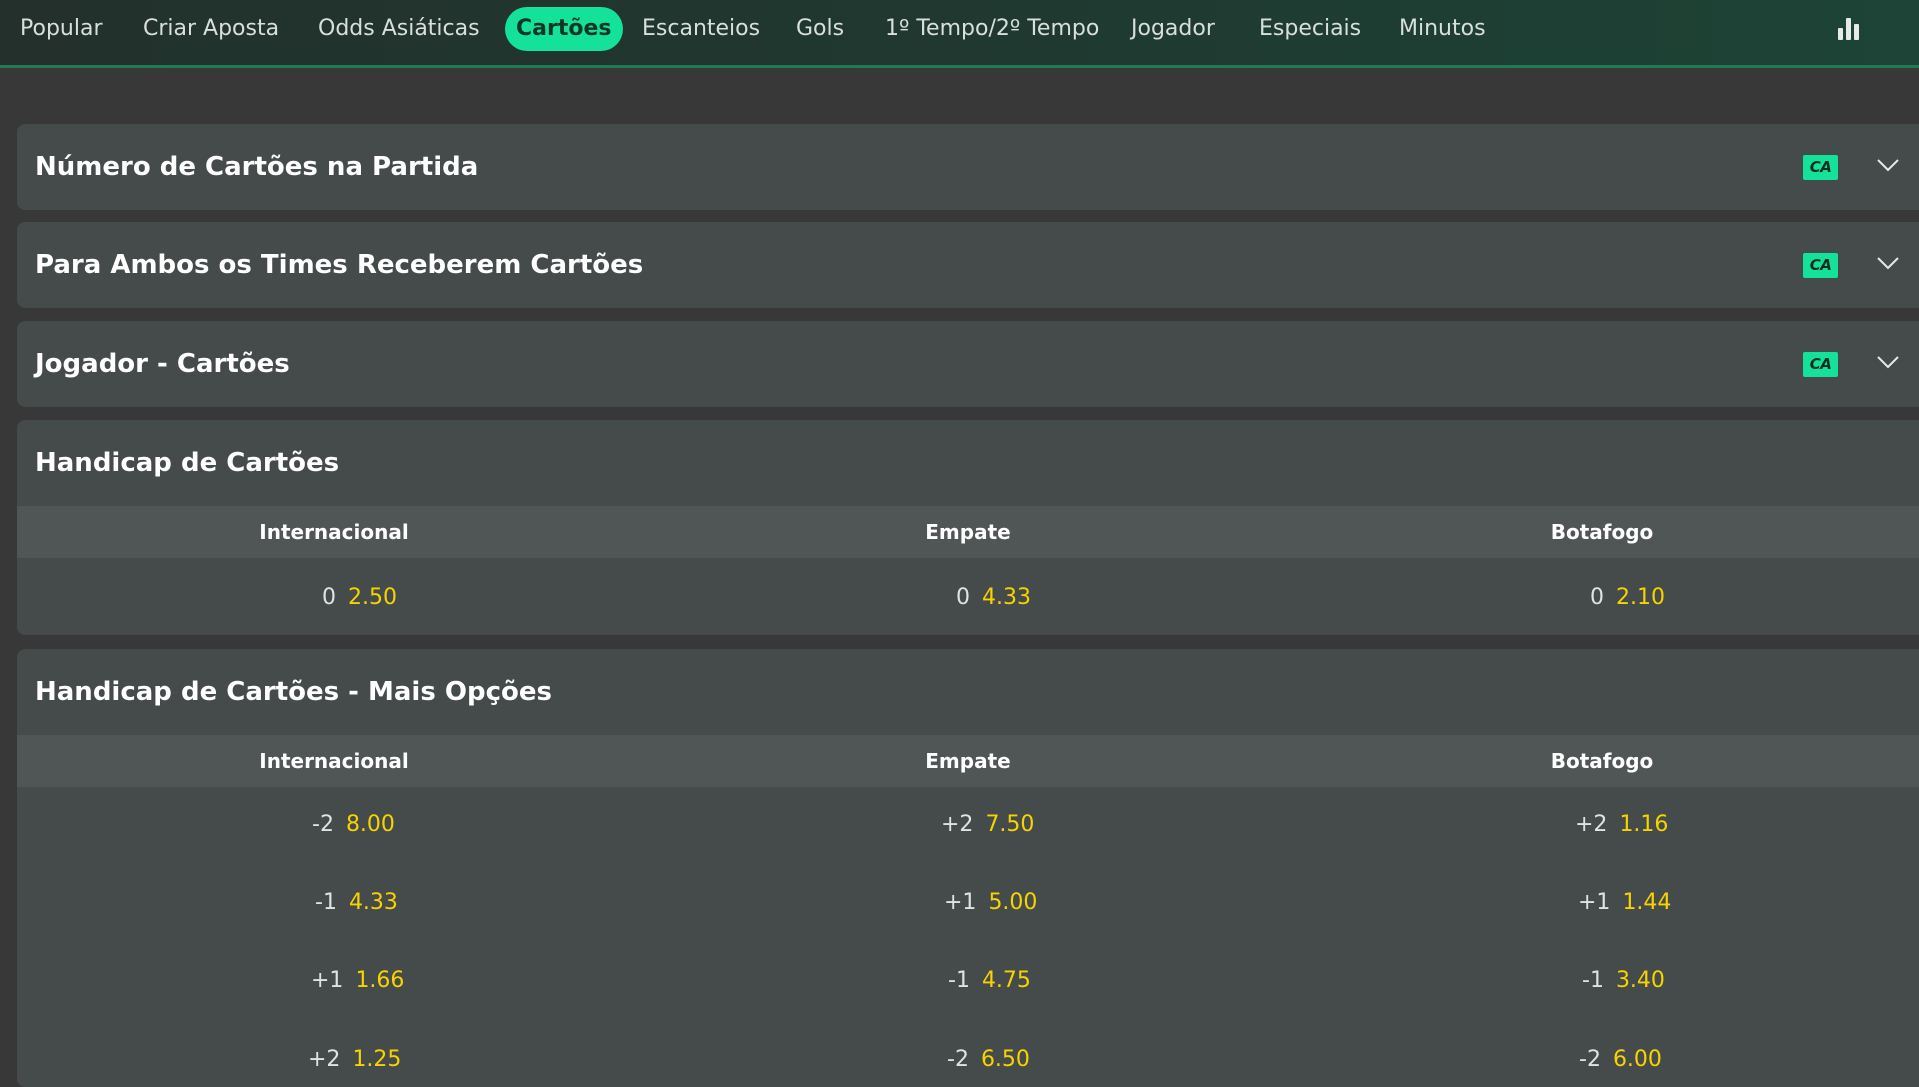  What do you see at coordinates (1647, 902) in the screenshot?
I see `odds-price: 1.44` at bounding box center [1647, 902].